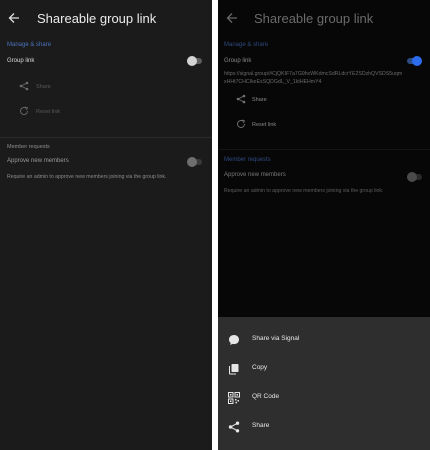  Describe the element at coordinates (234, 398) in the screenshot. I see `qr-code-icon` at that location.